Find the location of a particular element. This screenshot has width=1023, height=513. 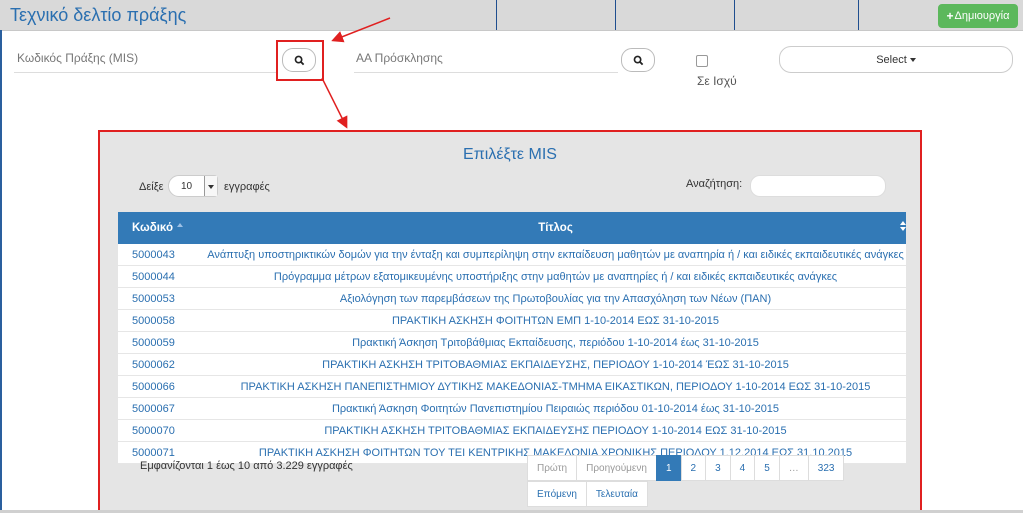

column-header-code: Κωδικό is located at coordinates (161, 228).